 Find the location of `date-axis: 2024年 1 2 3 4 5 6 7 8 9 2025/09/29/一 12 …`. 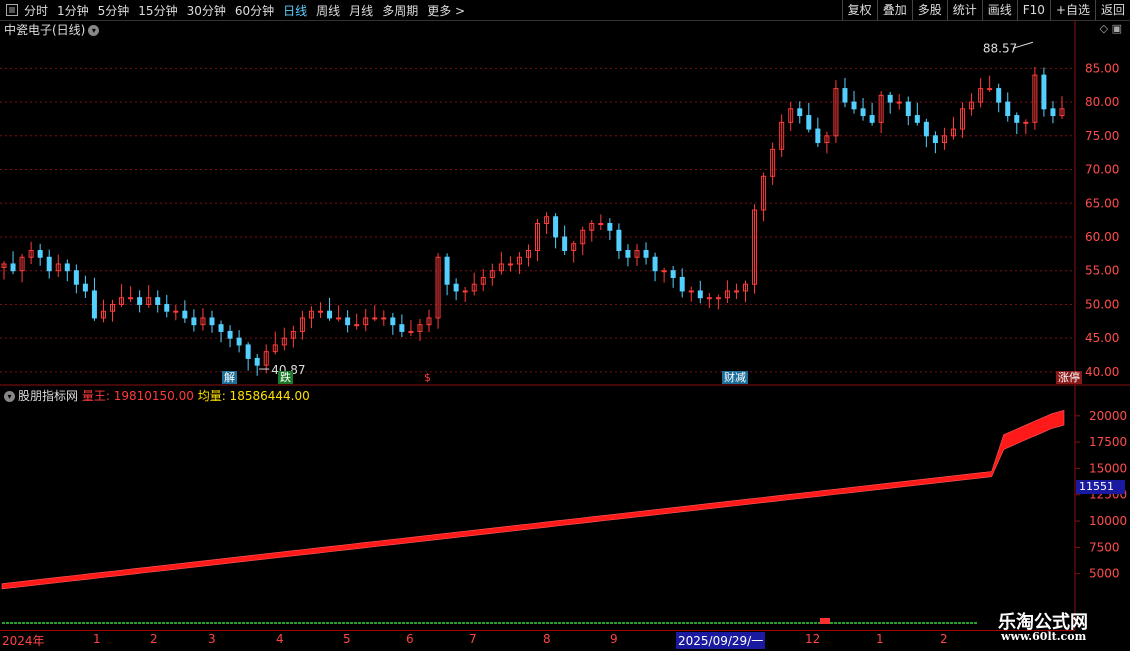

date-axis: 2024年 1 2 3 4 5 6 7 8 9 2025/09/29/一 12 … is located at coordinates (537, 640).